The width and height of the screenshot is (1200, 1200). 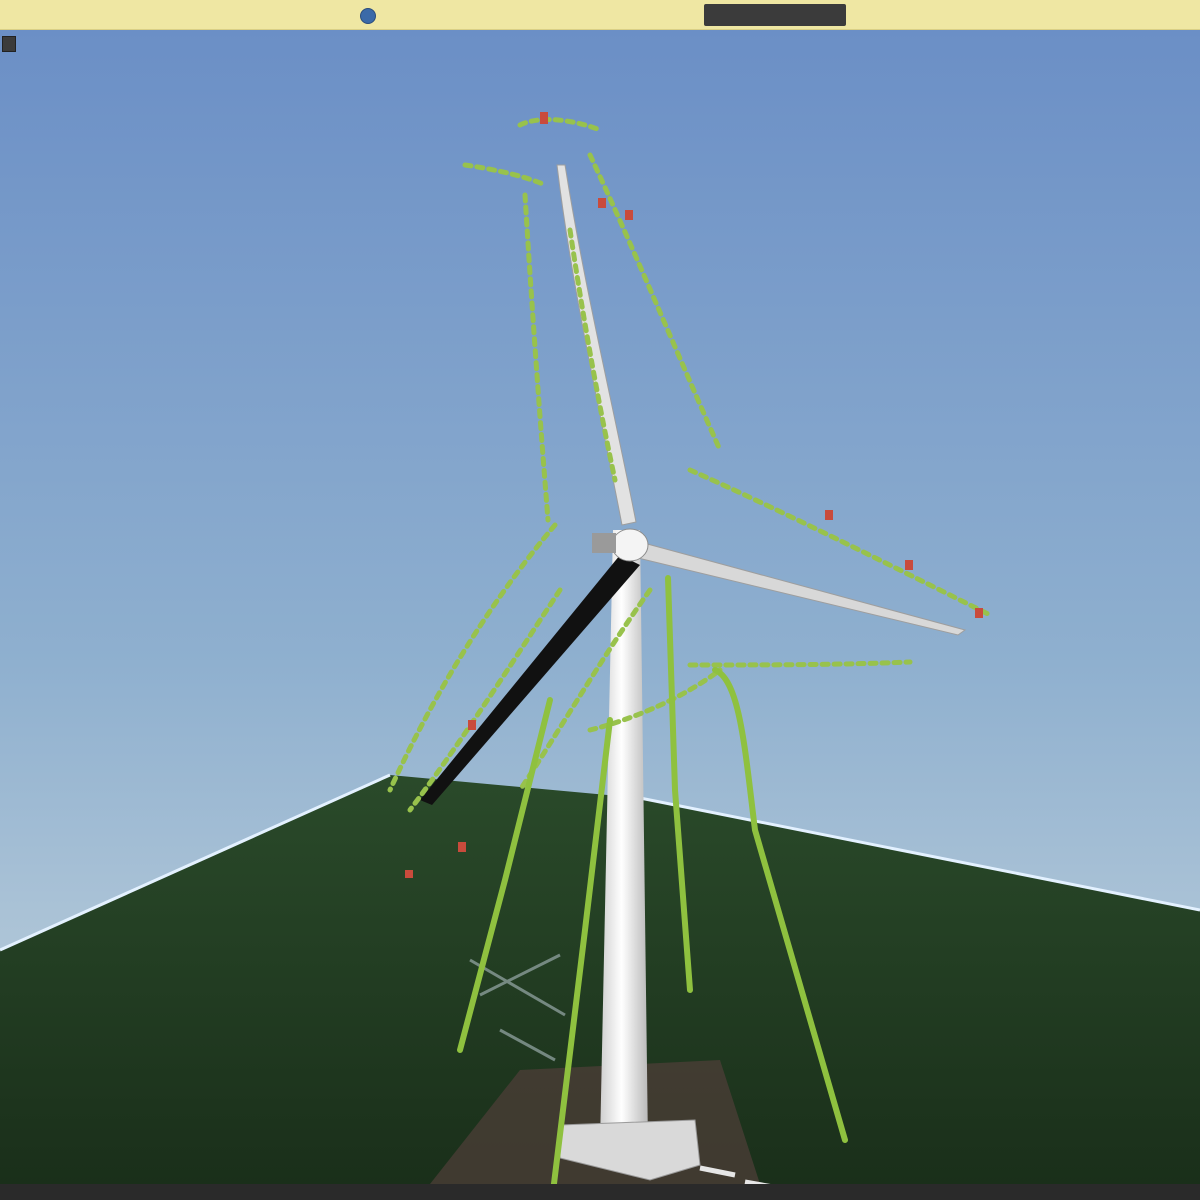 I want to click on notification-action-button, so click(x=775, y=15).